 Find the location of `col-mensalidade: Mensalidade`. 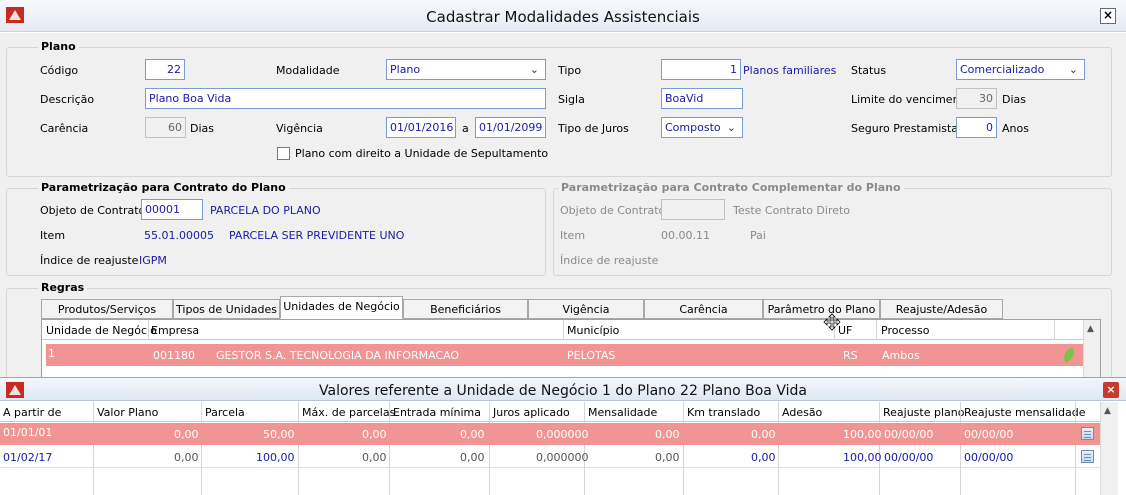

col-mensalidade: Mensalidade is located at coordinates (622, 412).